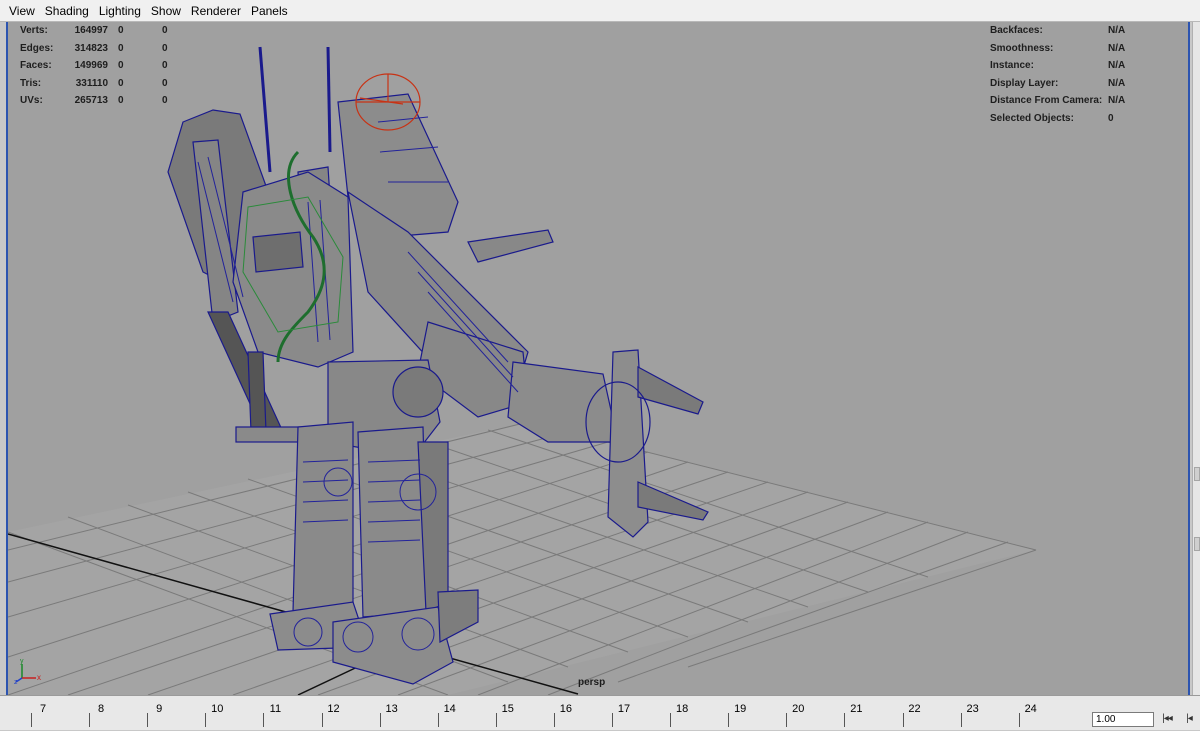  What do you see at coordinates (1189, 719) in the screenshot?
I see `go-to-start-button: |◂` at bounding box center [1189, 719].